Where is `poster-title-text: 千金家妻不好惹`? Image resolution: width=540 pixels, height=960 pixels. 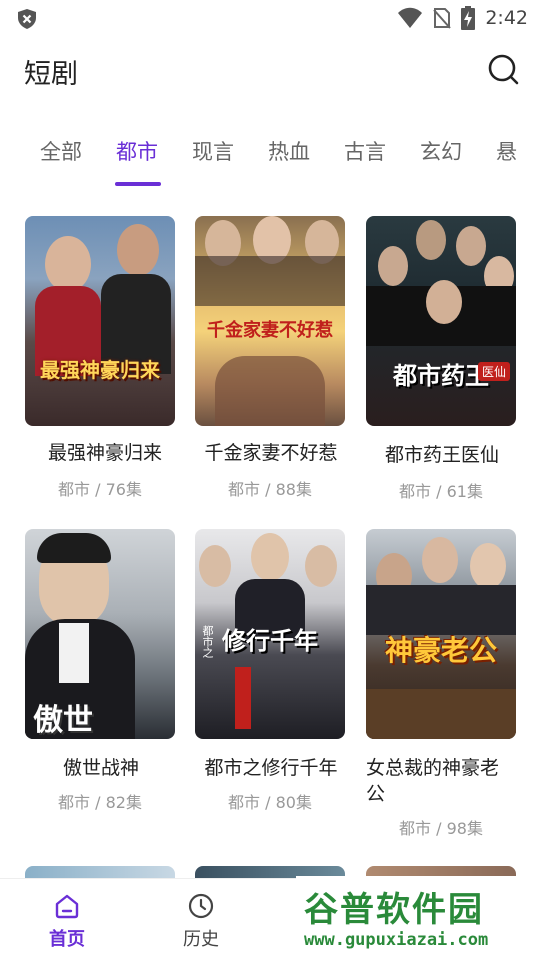 poster-title-text: 千金家妻不好惹 is located at coordinates (270, 330).